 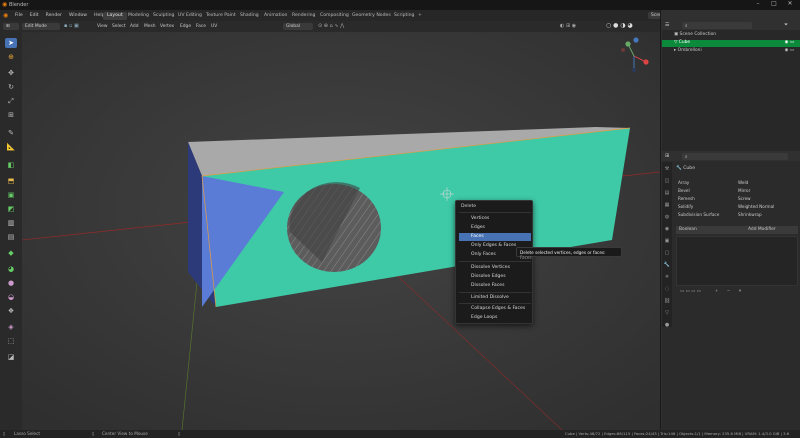 What do you see at coordinates (249, 16) in the screenshot?
I see `tab-shading: Shading` at bounding box center [249, 16].